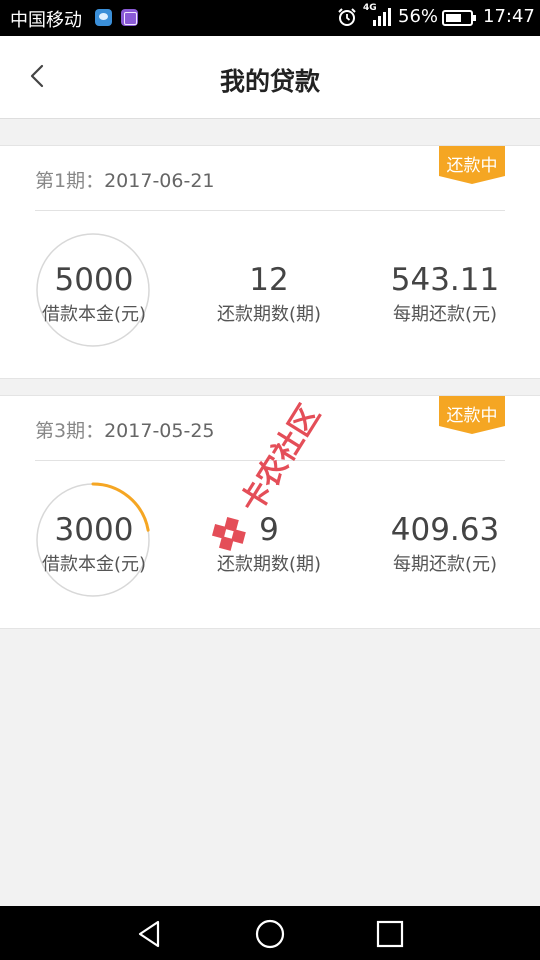 This screenshot has height=960, width=540. What do you see at coordinates (347, 17) in the screenshot?
I see `alarm-icon` at bounding box center [347, 17].